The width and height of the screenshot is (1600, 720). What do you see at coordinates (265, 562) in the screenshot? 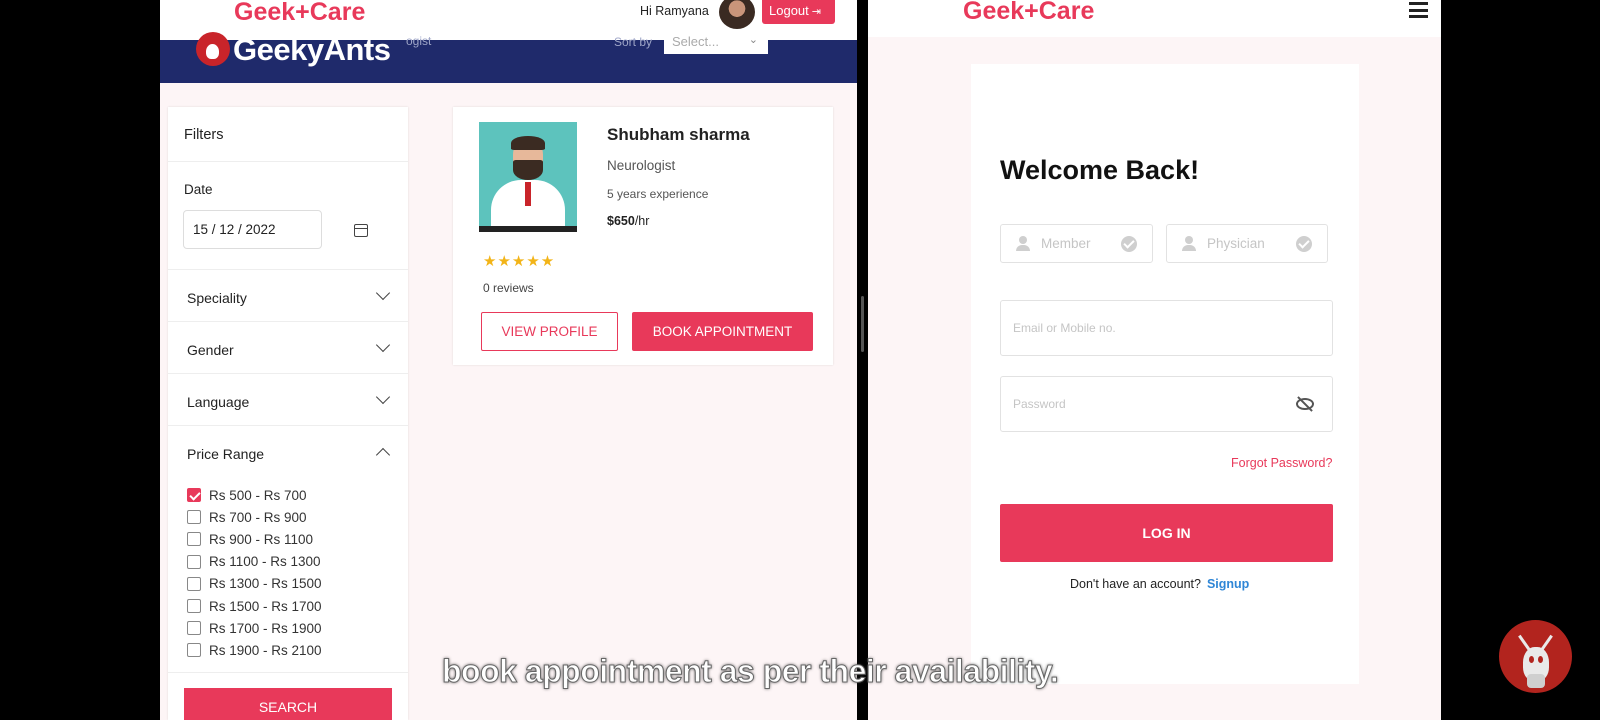
I see `price-option-label: Rs 1100 - Rs 1300` at bounding box center [265, 562].